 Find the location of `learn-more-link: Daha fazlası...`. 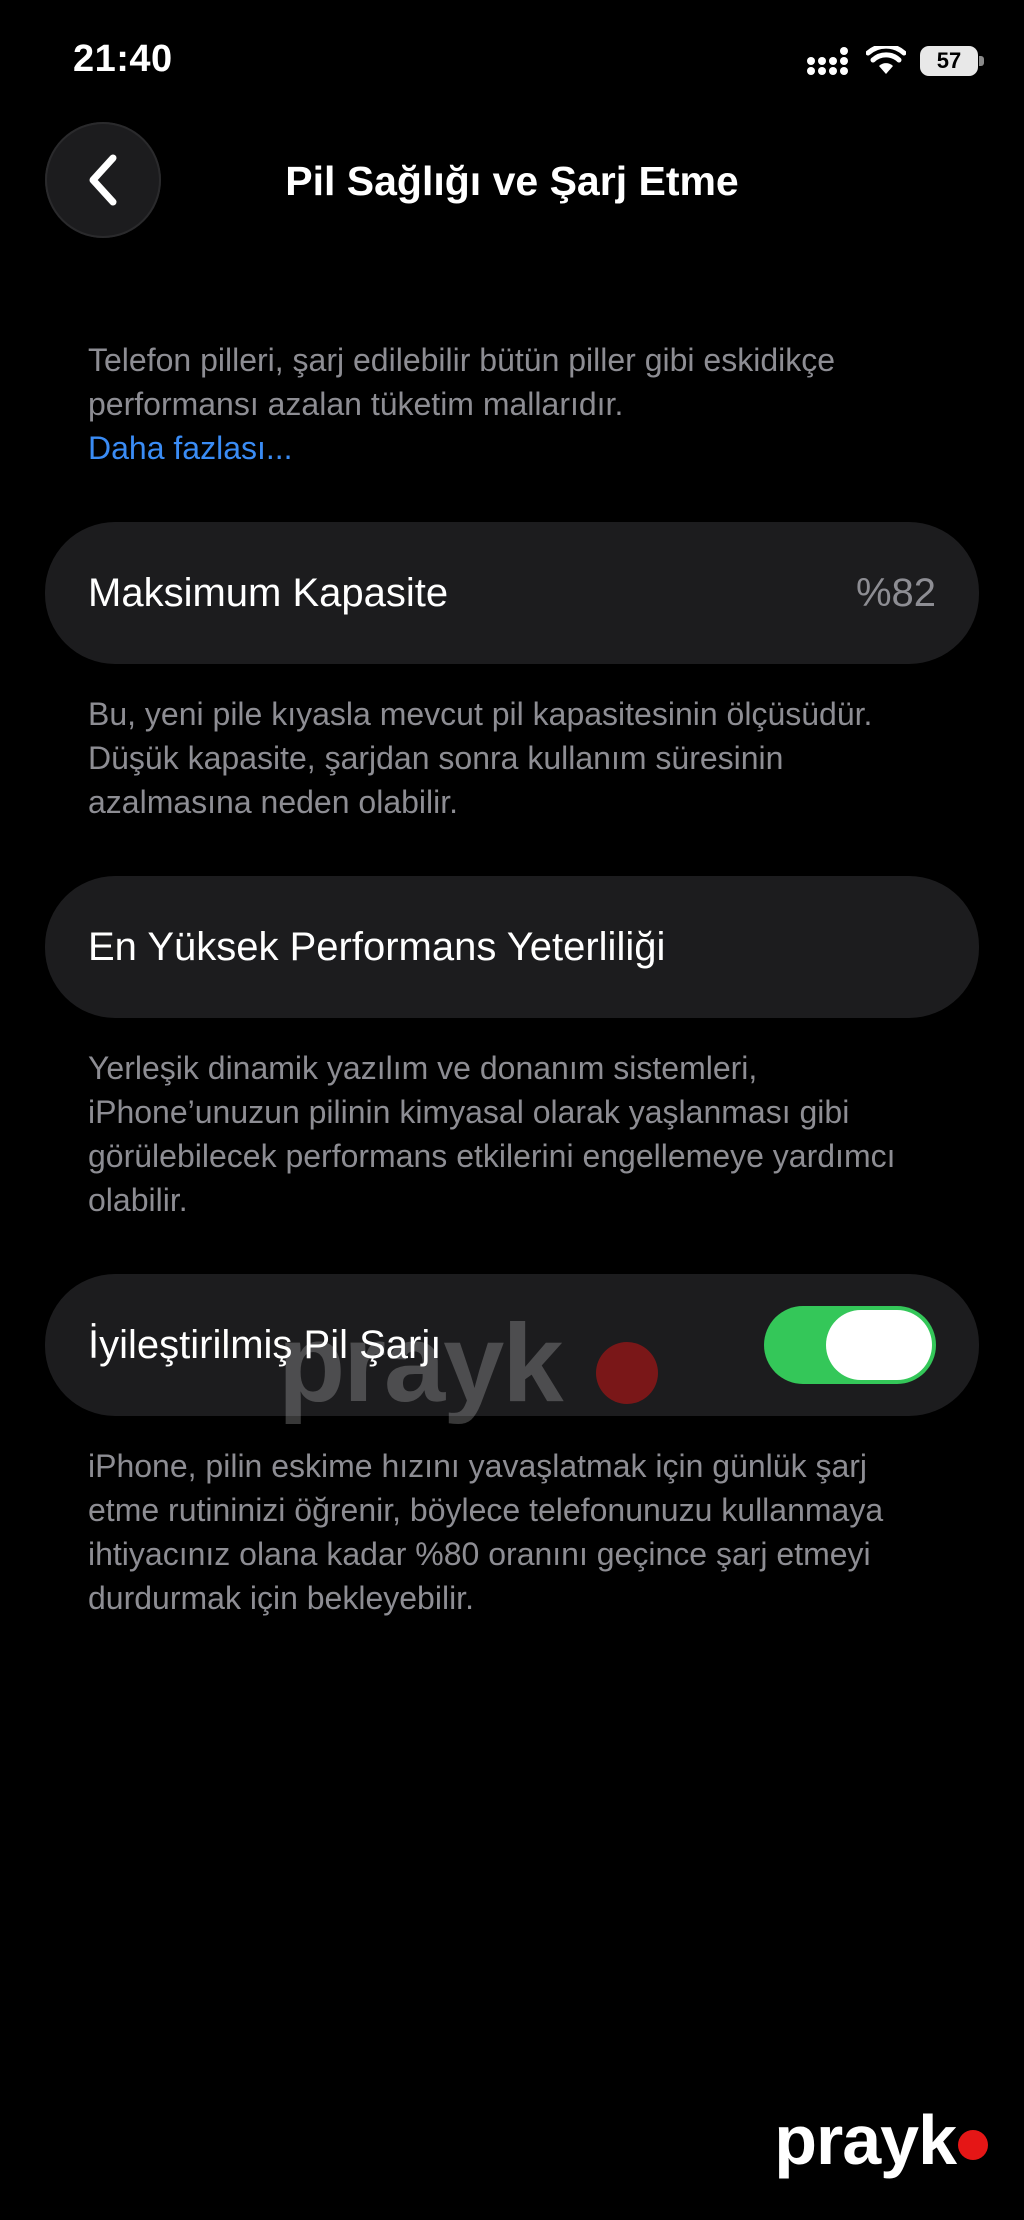

learn-more-link: Daha fazlası... is located at coordinates (512, 448).